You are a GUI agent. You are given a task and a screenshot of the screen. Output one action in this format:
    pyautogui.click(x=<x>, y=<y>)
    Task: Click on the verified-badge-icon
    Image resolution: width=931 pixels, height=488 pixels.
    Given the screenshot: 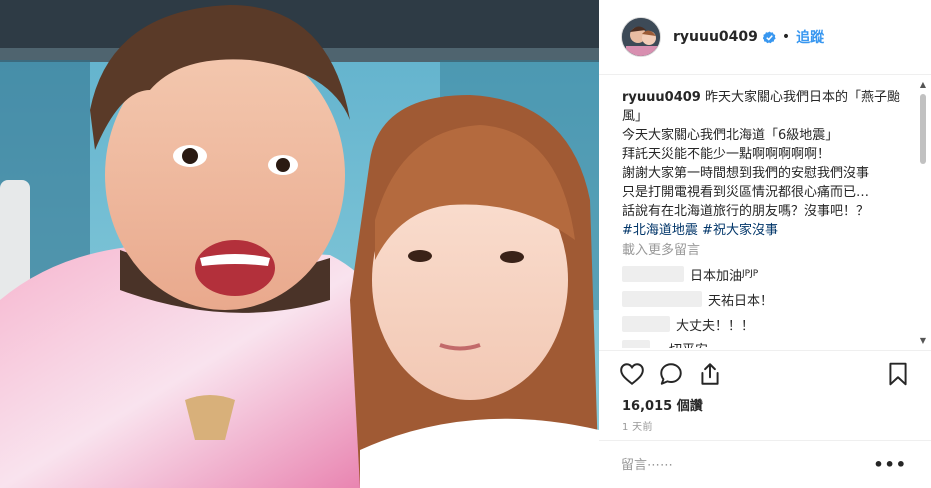 What is the action you would take?
    pyautogui.click(x=769, y=36)
    